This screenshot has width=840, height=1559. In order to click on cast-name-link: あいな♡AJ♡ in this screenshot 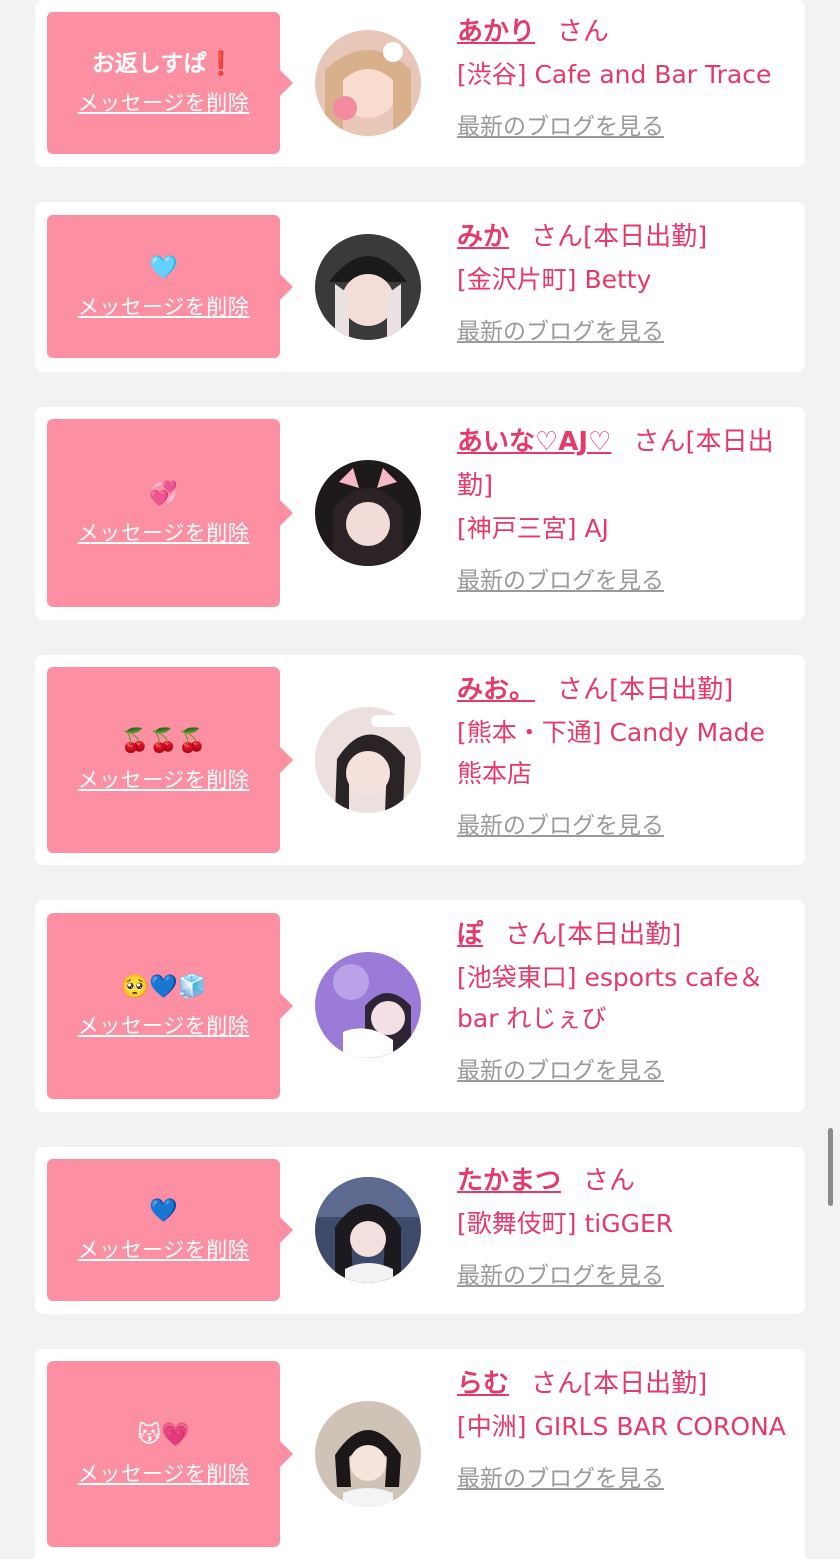, I will do `click(534, 442)`.